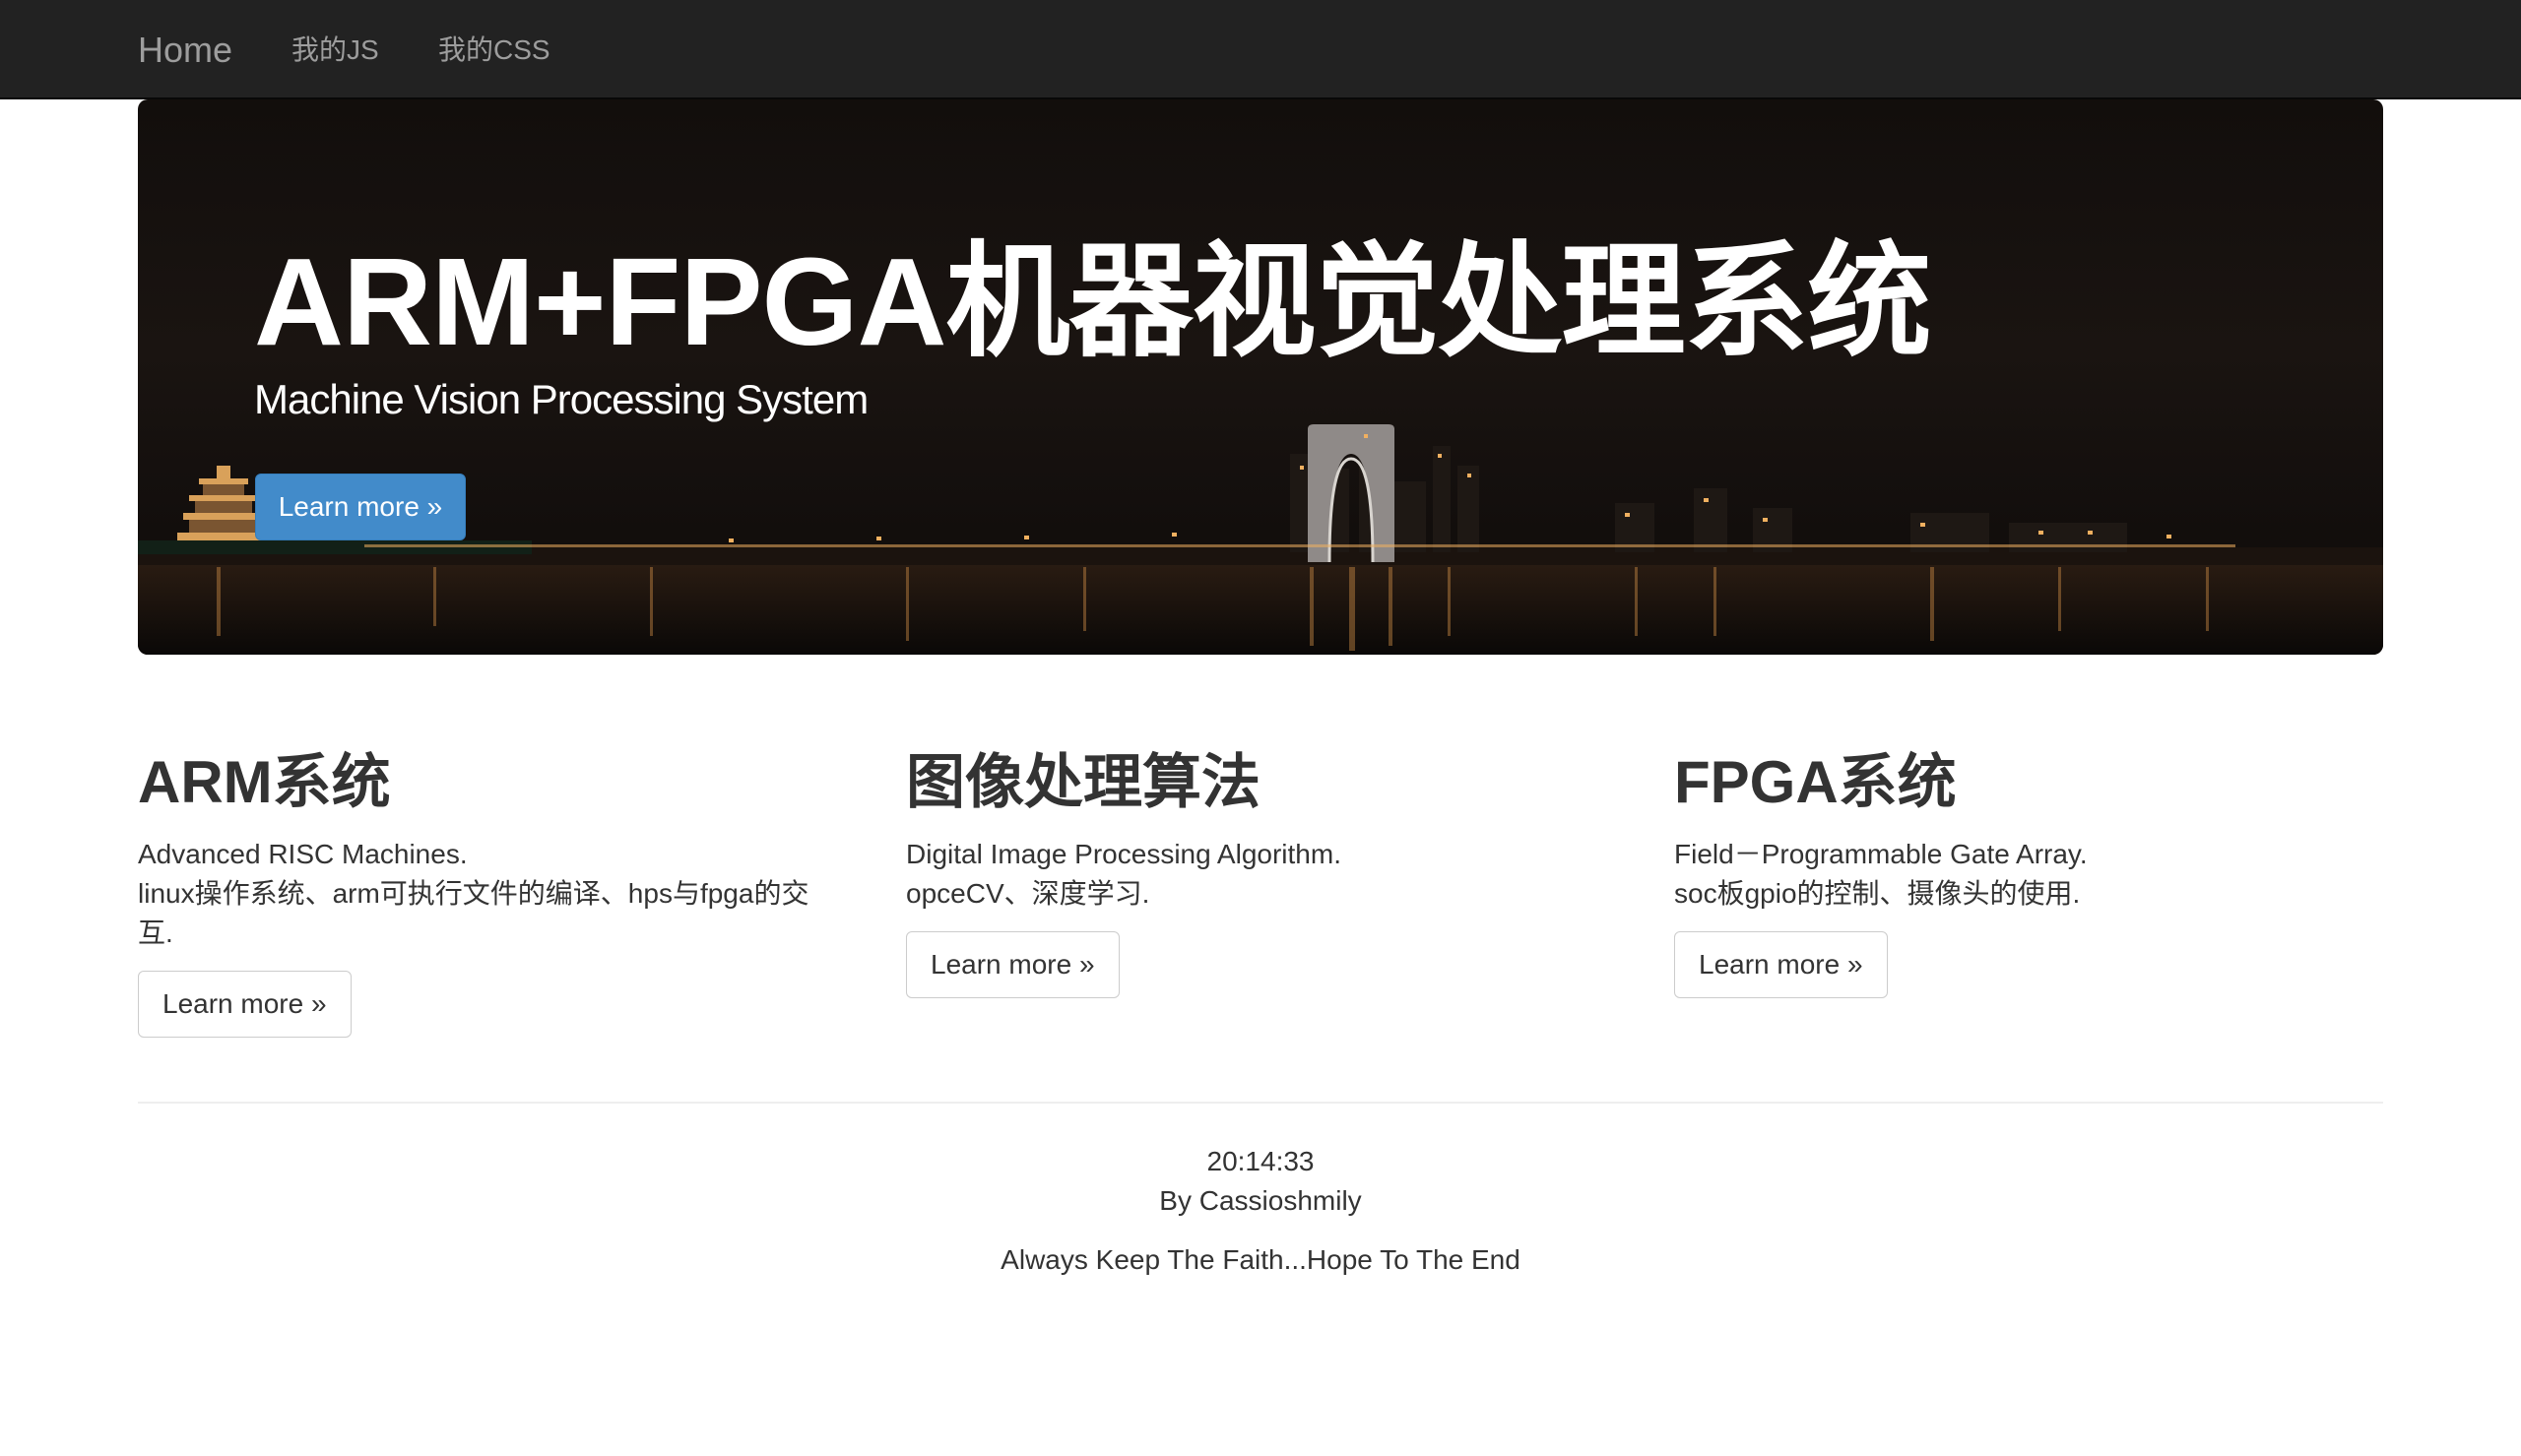 This screenshot has width=2521, height=1456. What do you see at coordinates (1013, 964) in the screenshot?
I see `image-processing-learn-more-button: Learn more »` at bounding box center [1013, 964].